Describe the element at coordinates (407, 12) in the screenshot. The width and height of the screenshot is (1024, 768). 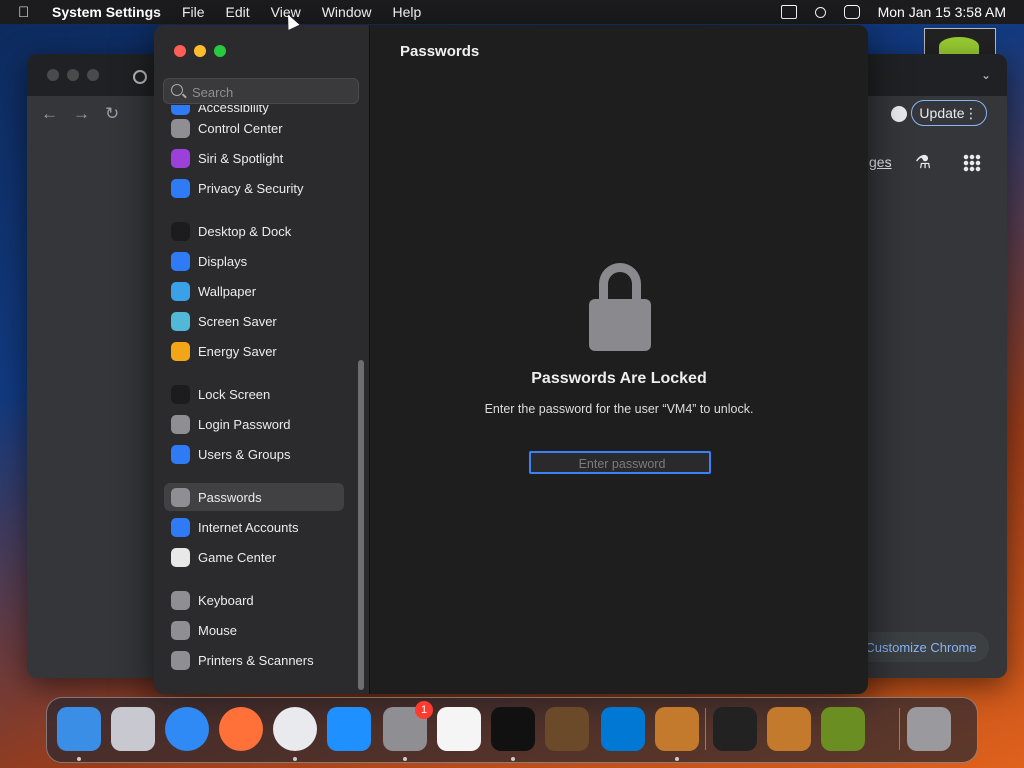
I see `menu-help: Help` at that location.